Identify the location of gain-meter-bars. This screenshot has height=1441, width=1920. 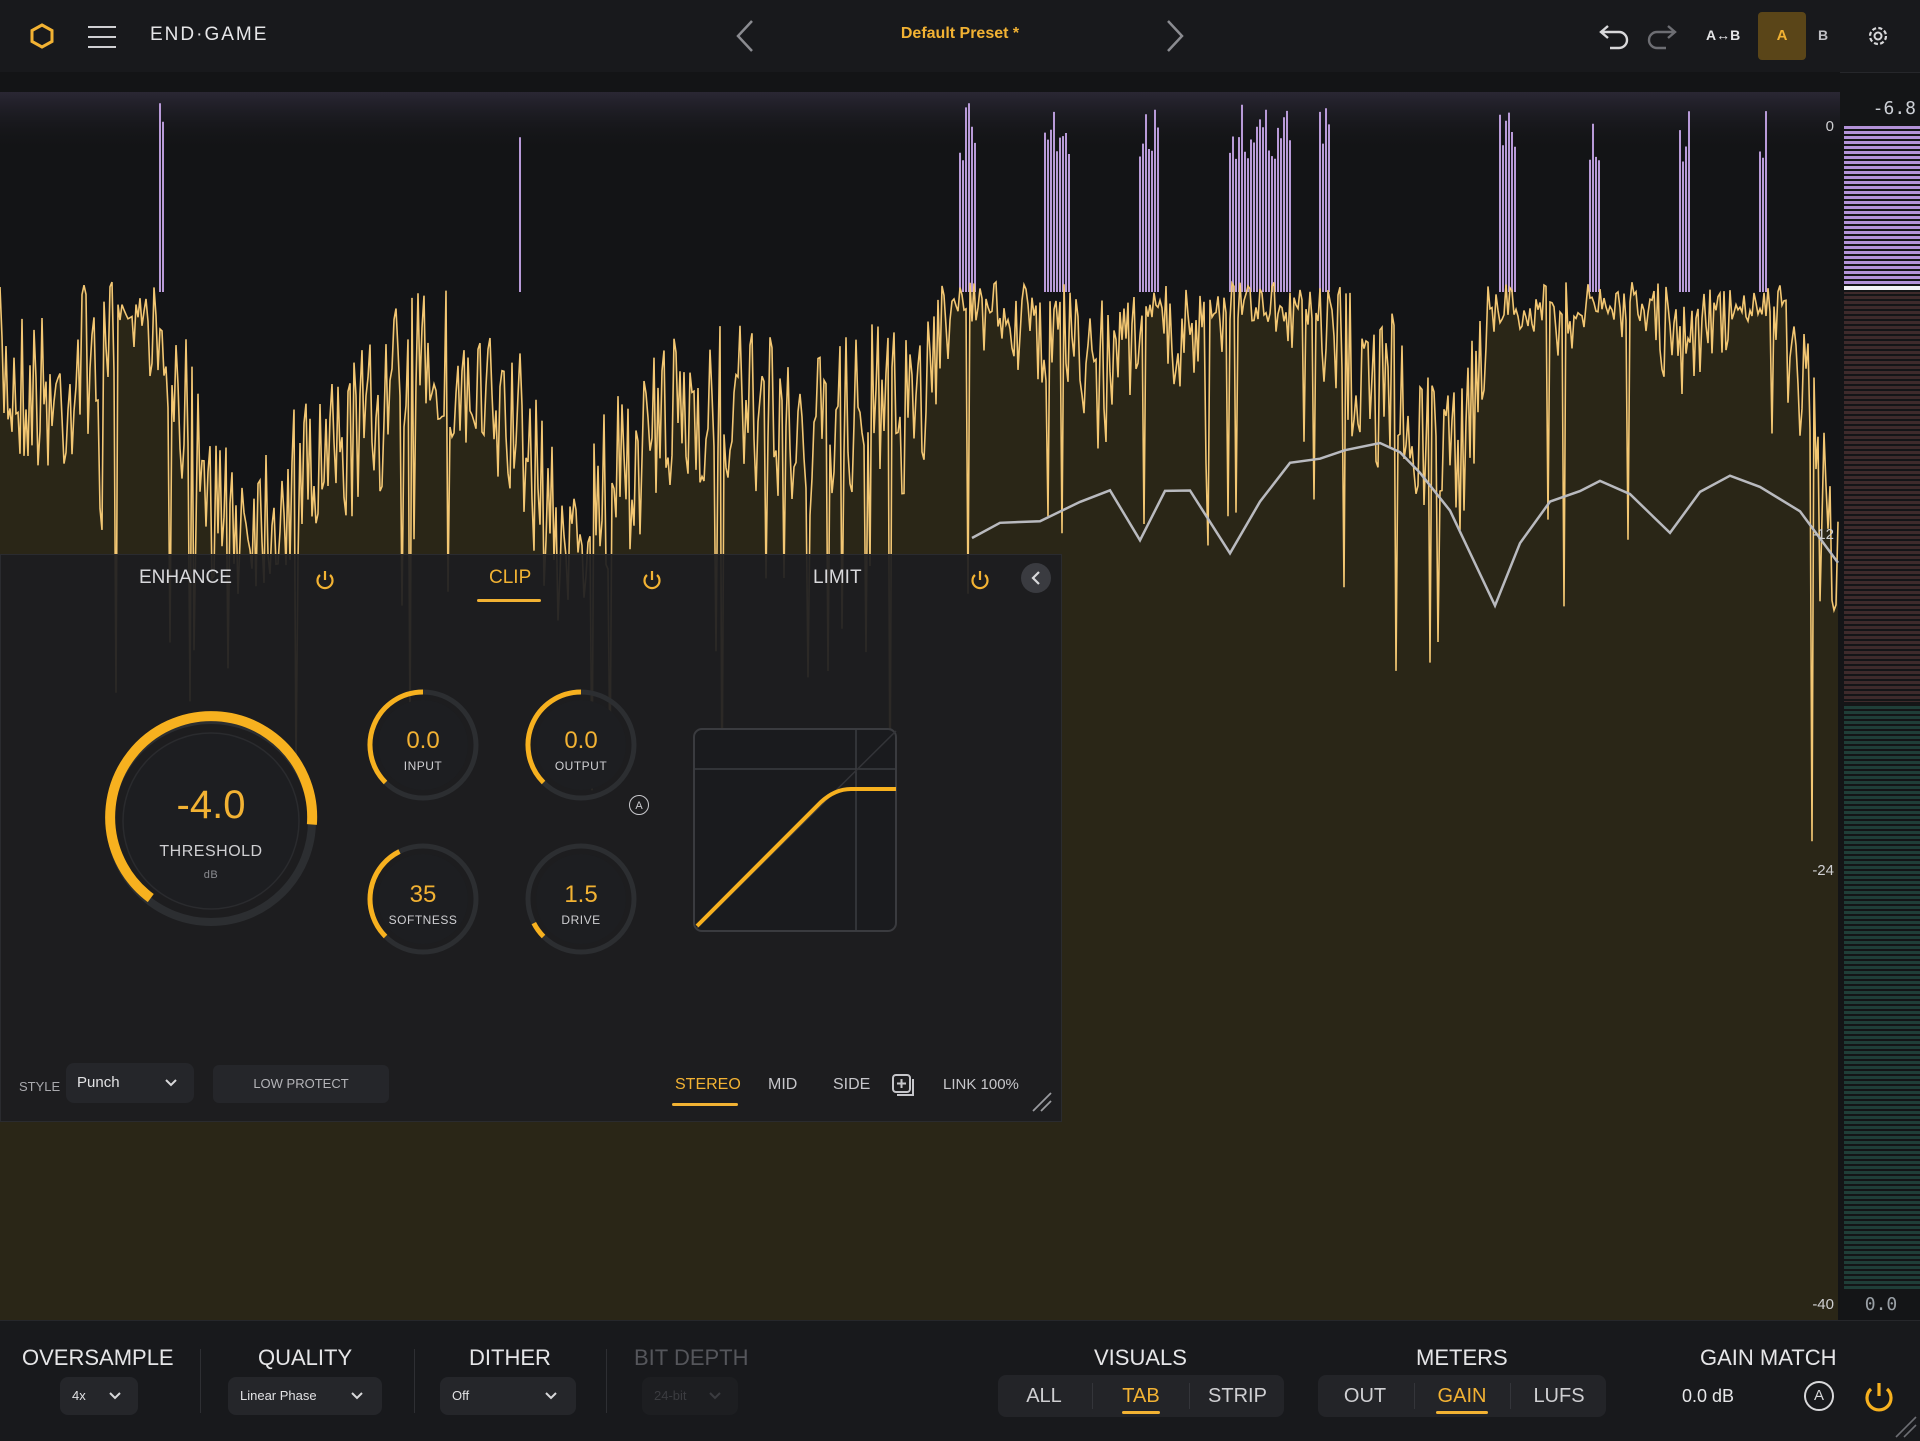
(1882, 708).